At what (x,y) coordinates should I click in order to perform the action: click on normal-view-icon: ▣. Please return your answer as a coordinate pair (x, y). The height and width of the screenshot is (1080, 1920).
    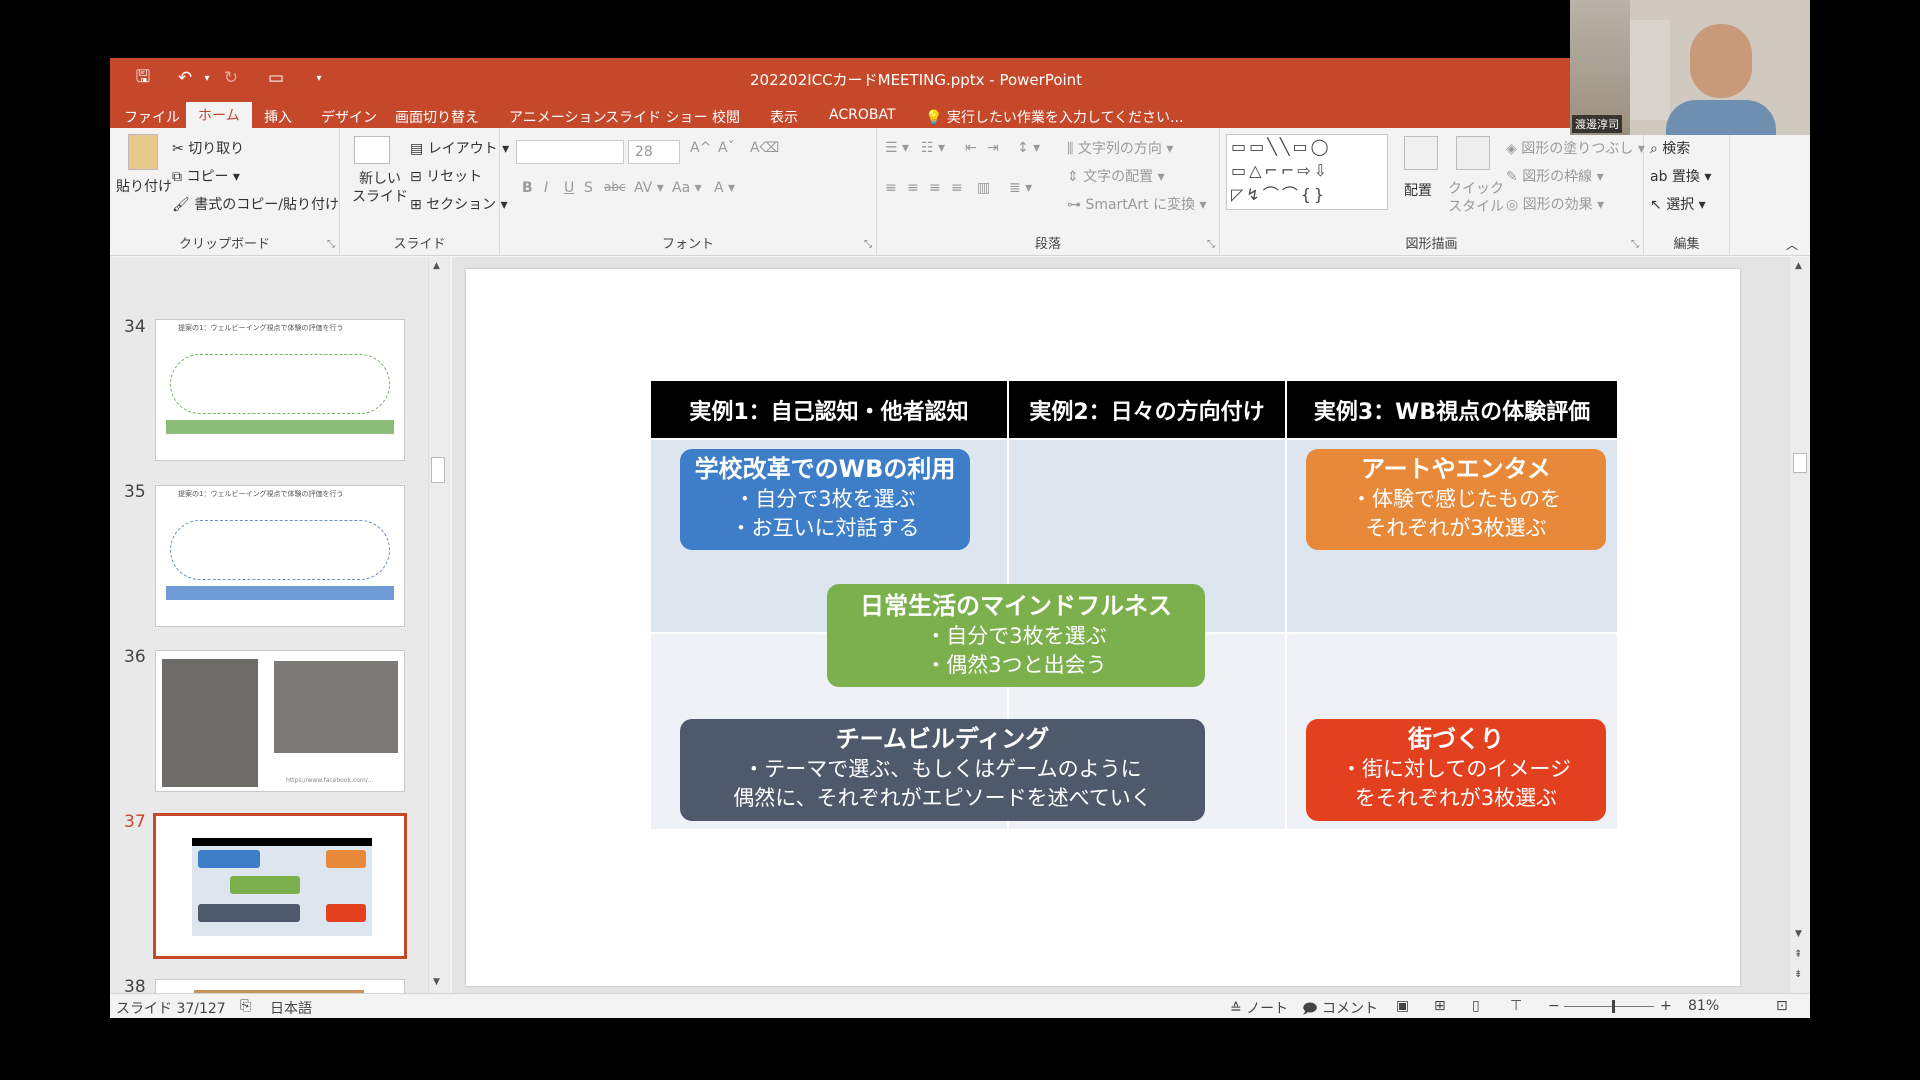
    Looking at the image, I should click on (1402, 1006).